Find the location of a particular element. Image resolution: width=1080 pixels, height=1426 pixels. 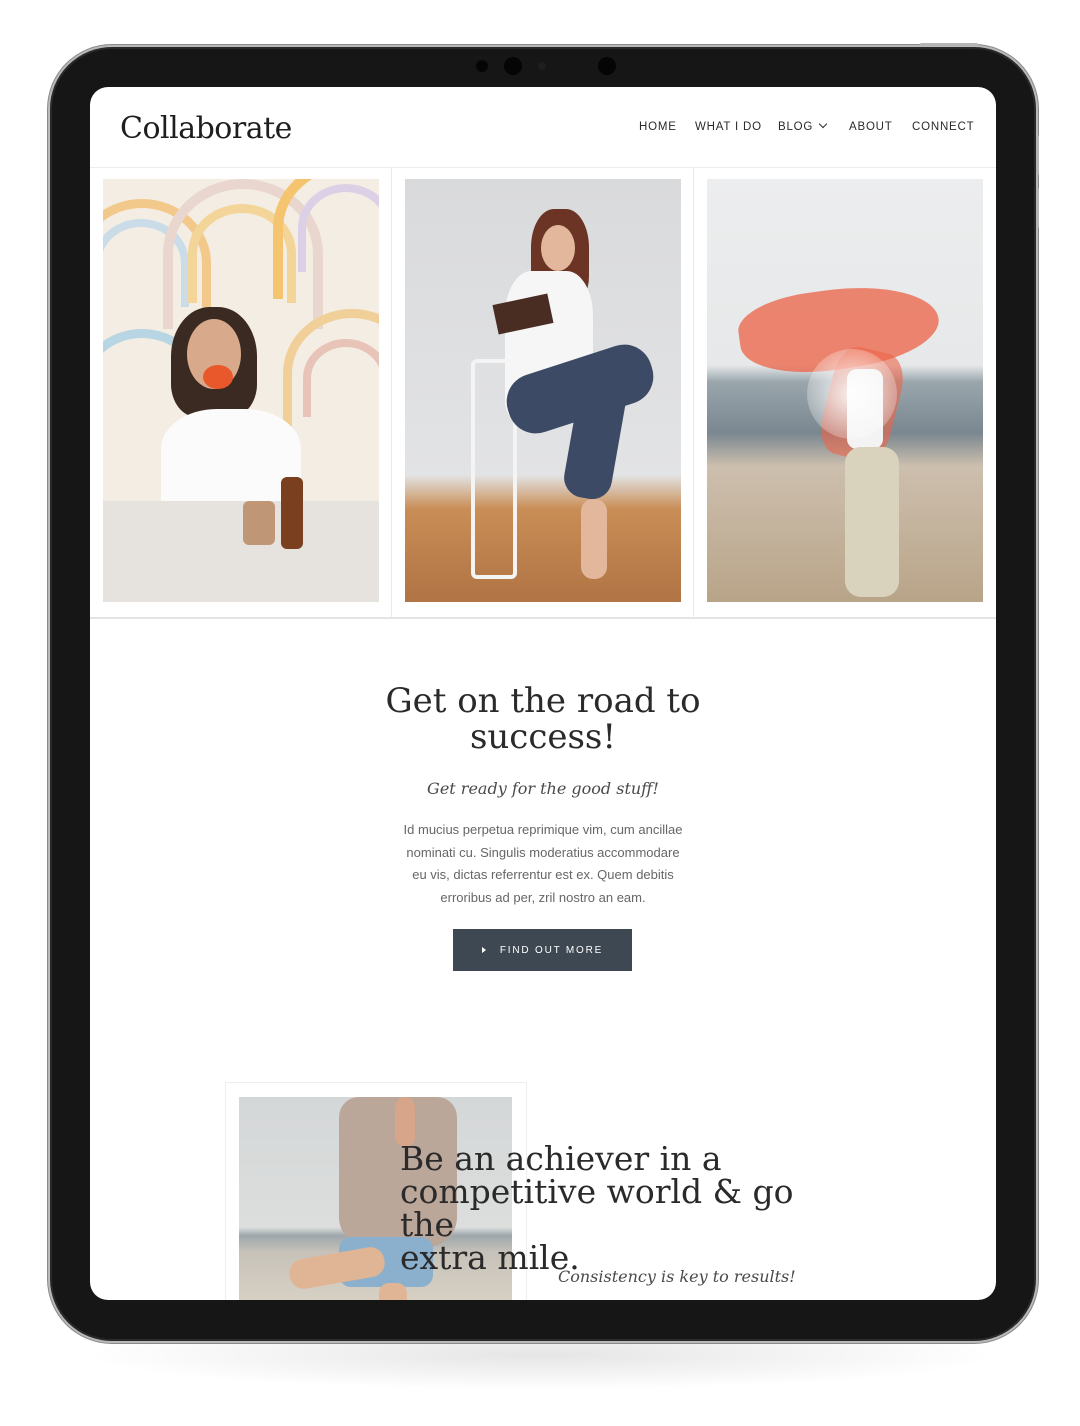

nav-blog: BLOG is located at coordinates (803, 126).